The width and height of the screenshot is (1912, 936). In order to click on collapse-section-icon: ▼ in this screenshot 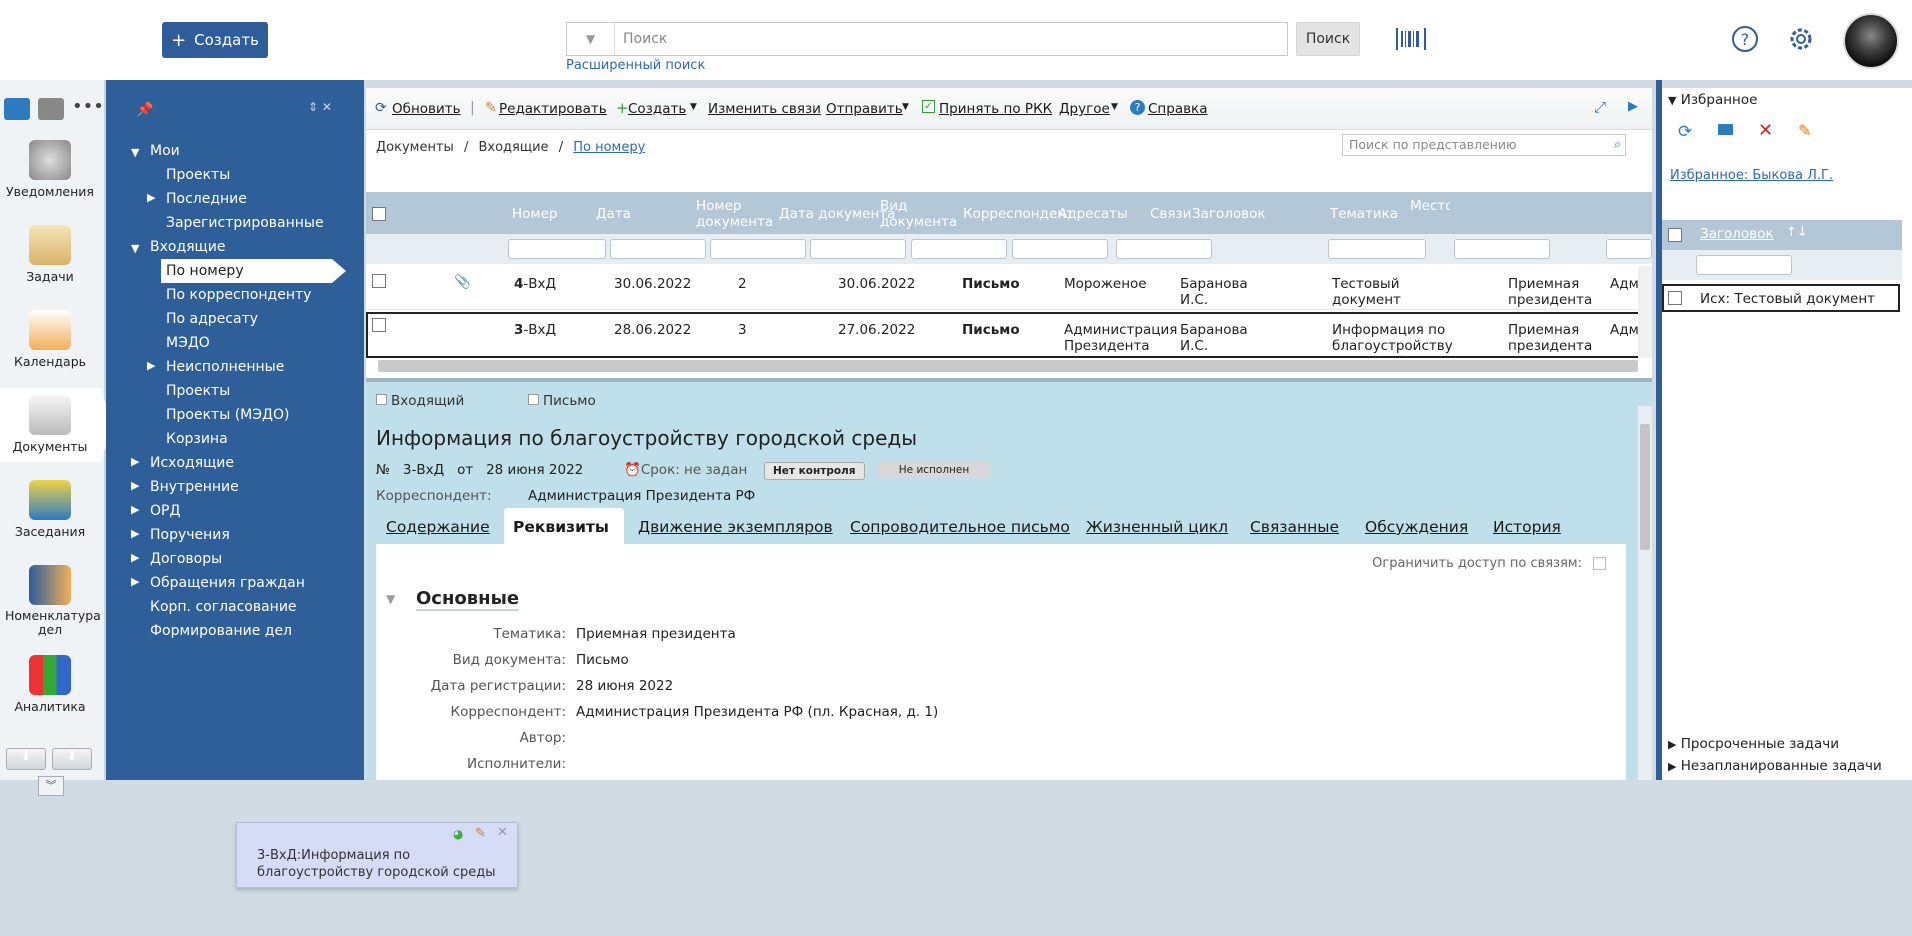, I will do `click(390, 599)`.